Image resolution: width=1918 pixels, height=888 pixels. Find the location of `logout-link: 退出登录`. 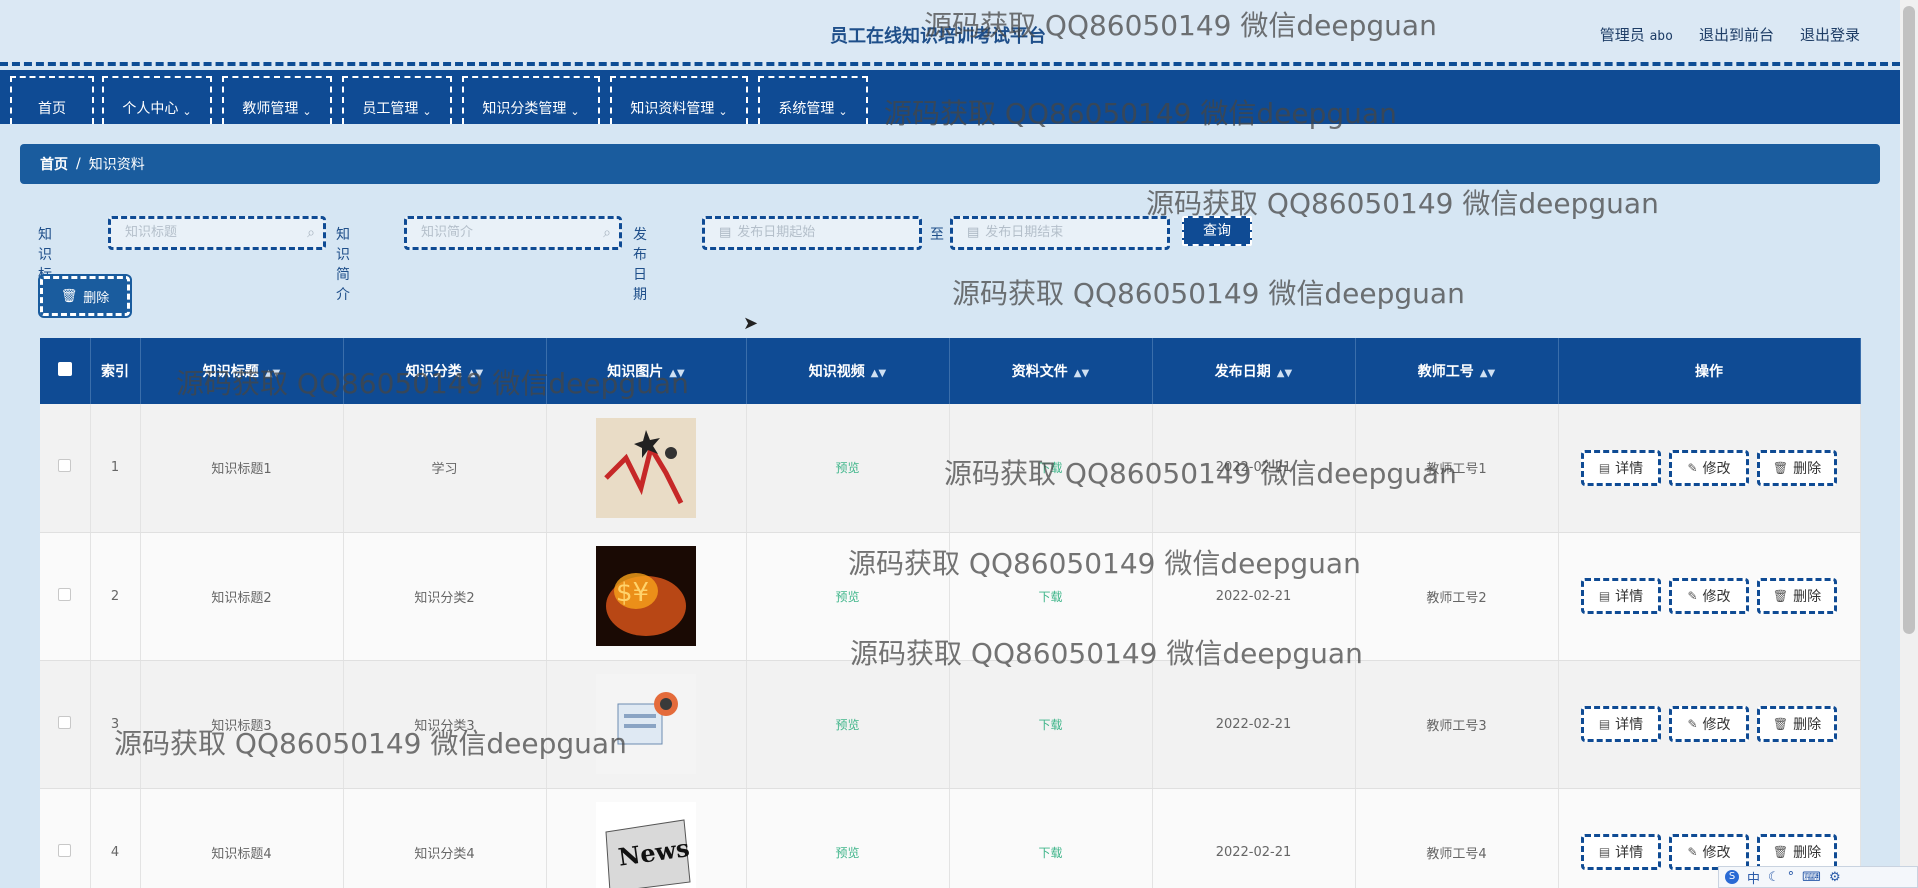

logout-link: 退出登录 is located at coordinates (1830, 34).